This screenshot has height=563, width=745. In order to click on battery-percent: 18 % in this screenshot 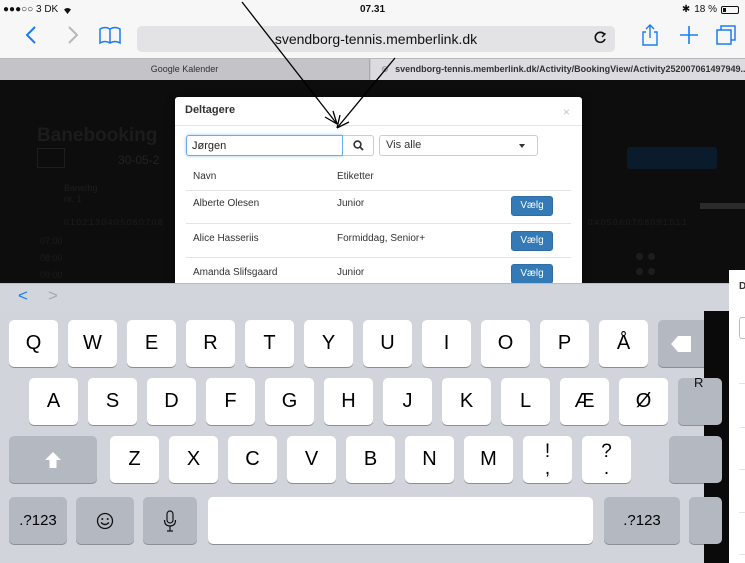, I will do `click(705, 9)`.